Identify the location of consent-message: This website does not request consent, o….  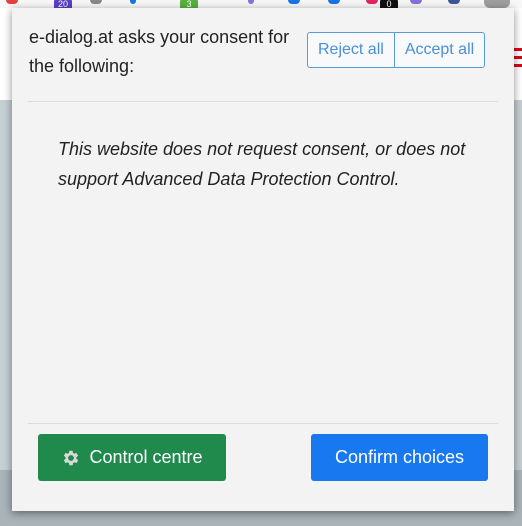
(262, 164).